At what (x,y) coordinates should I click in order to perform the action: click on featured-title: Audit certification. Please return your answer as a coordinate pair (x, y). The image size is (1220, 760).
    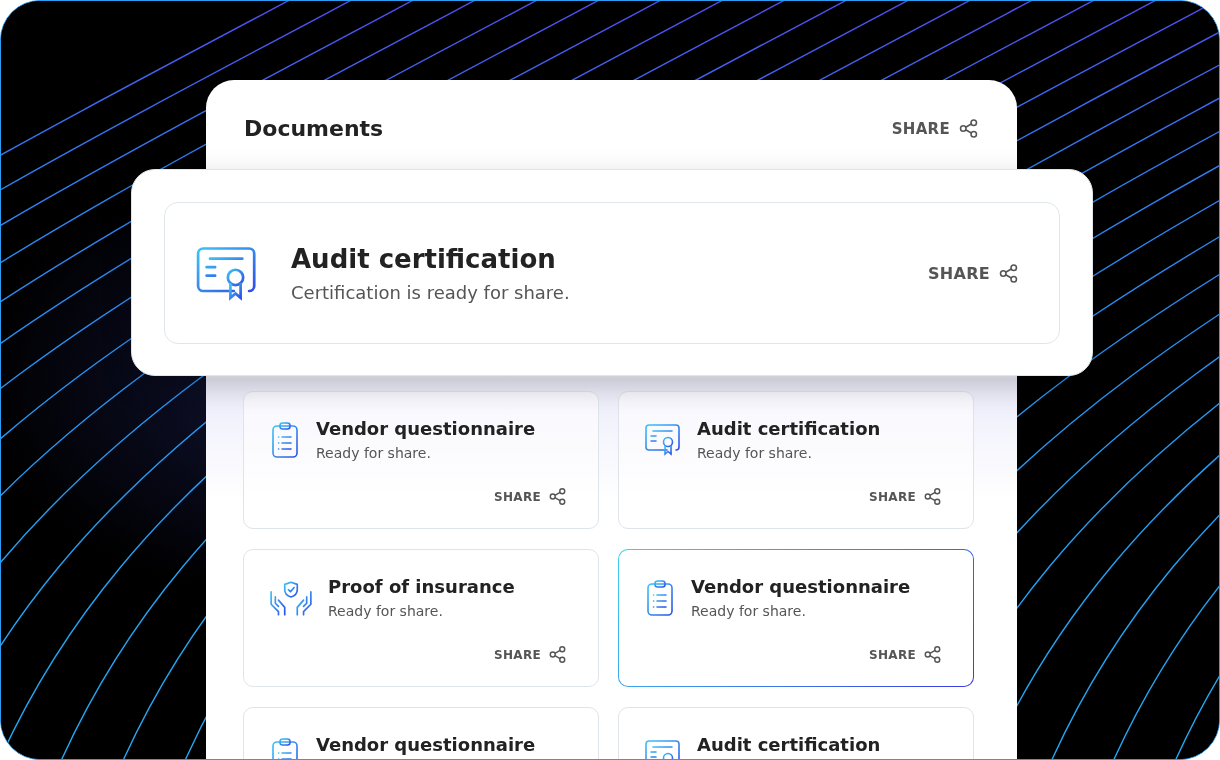
    Looking at the image, I should click on (424, 258).